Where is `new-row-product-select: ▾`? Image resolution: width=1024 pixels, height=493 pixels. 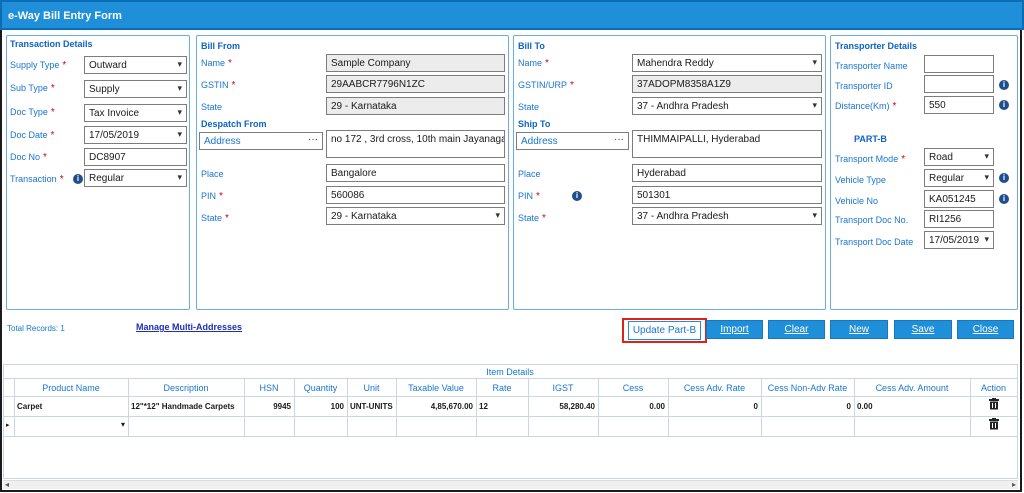
new-row-product-select: ▾ is located at coordinates (71, 426).